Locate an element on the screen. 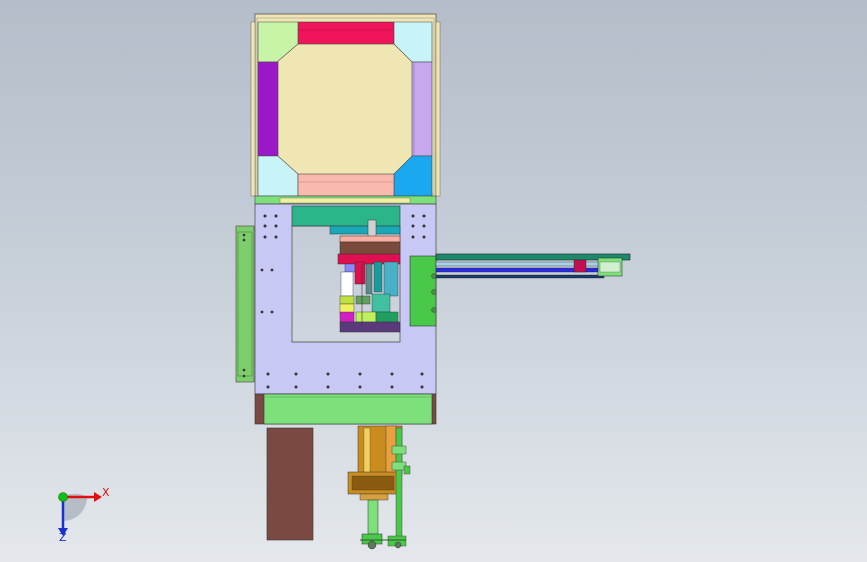  base-block is located at coordinates (345, 409).